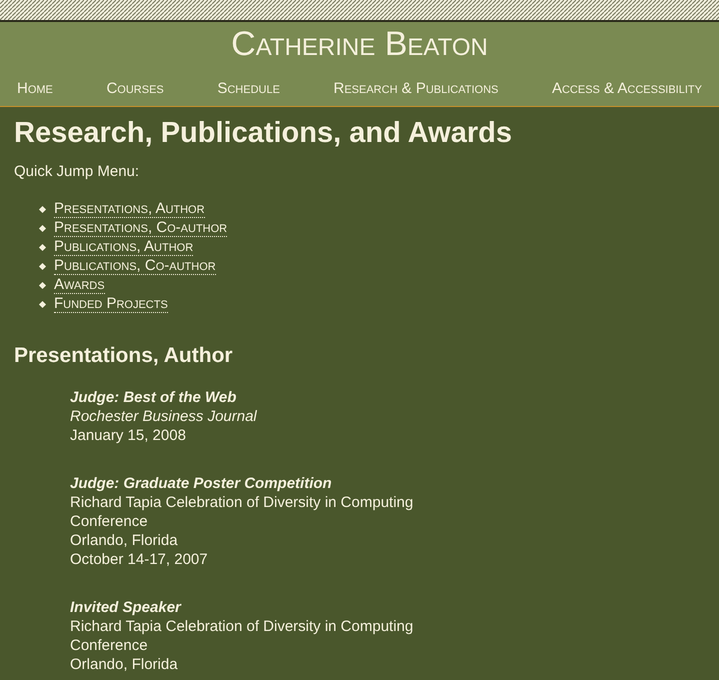  What do you see at coordinates (111, 304) in the screenshot?
I see `jump-link: Funded Projects` at bounding box center [111, 304].